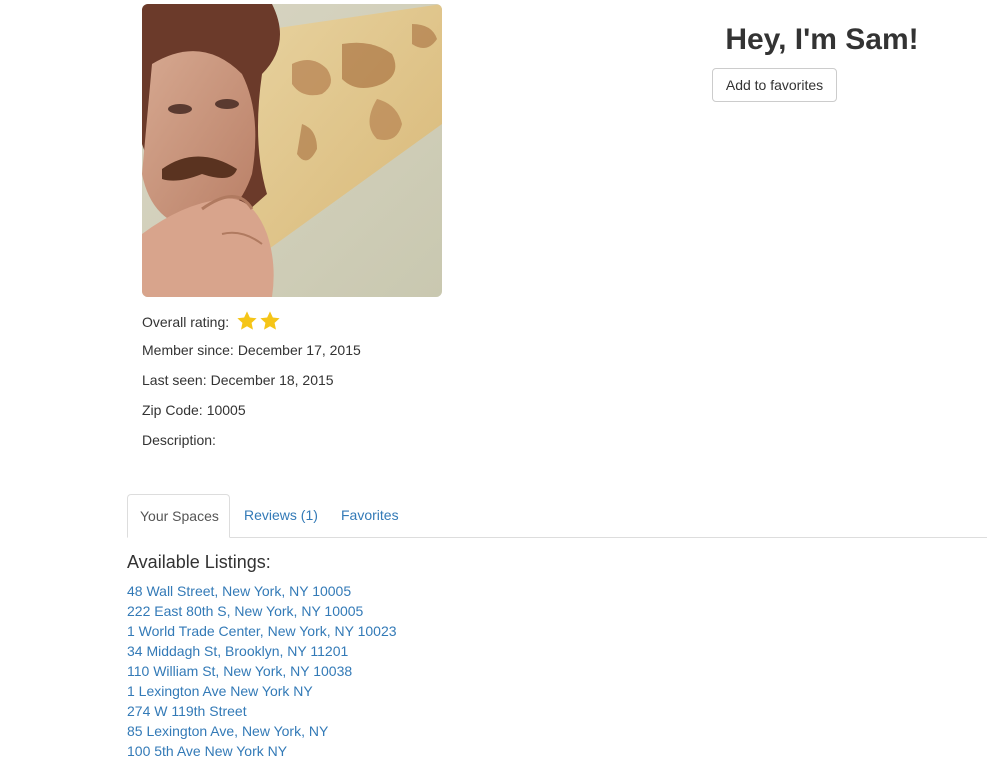 The height and width of the screenshot is (761, 987). What do you see at coordinates (220, 691) in the screenshot?
I see `listing-link: 1 Lexington Ave New York NY` at bounding box center [220, 691].